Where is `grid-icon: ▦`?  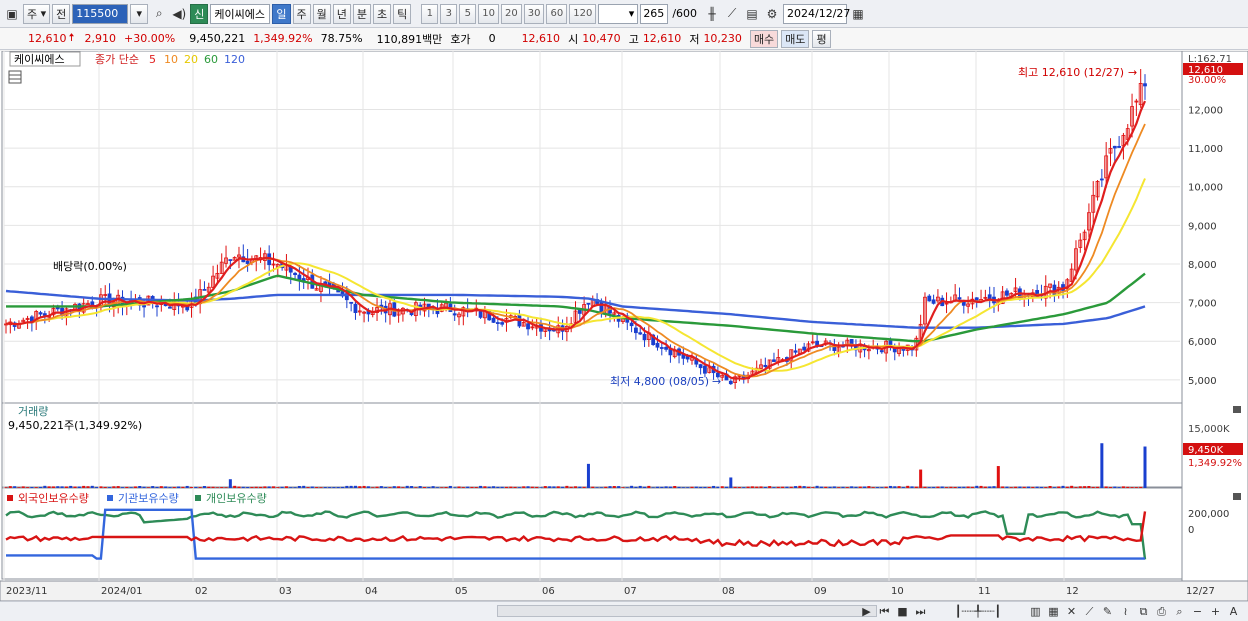
grid-icon: ▦ is located at coordinates (1053, 611).